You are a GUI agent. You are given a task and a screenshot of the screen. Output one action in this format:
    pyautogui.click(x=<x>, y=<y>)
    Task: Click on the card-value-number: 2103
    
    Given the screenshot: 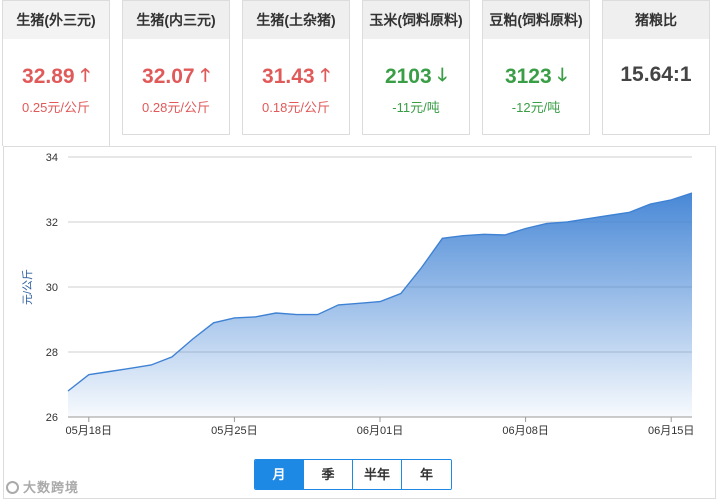 What is the action you would take?
    pyautogui.click(x=408, y=76)
    